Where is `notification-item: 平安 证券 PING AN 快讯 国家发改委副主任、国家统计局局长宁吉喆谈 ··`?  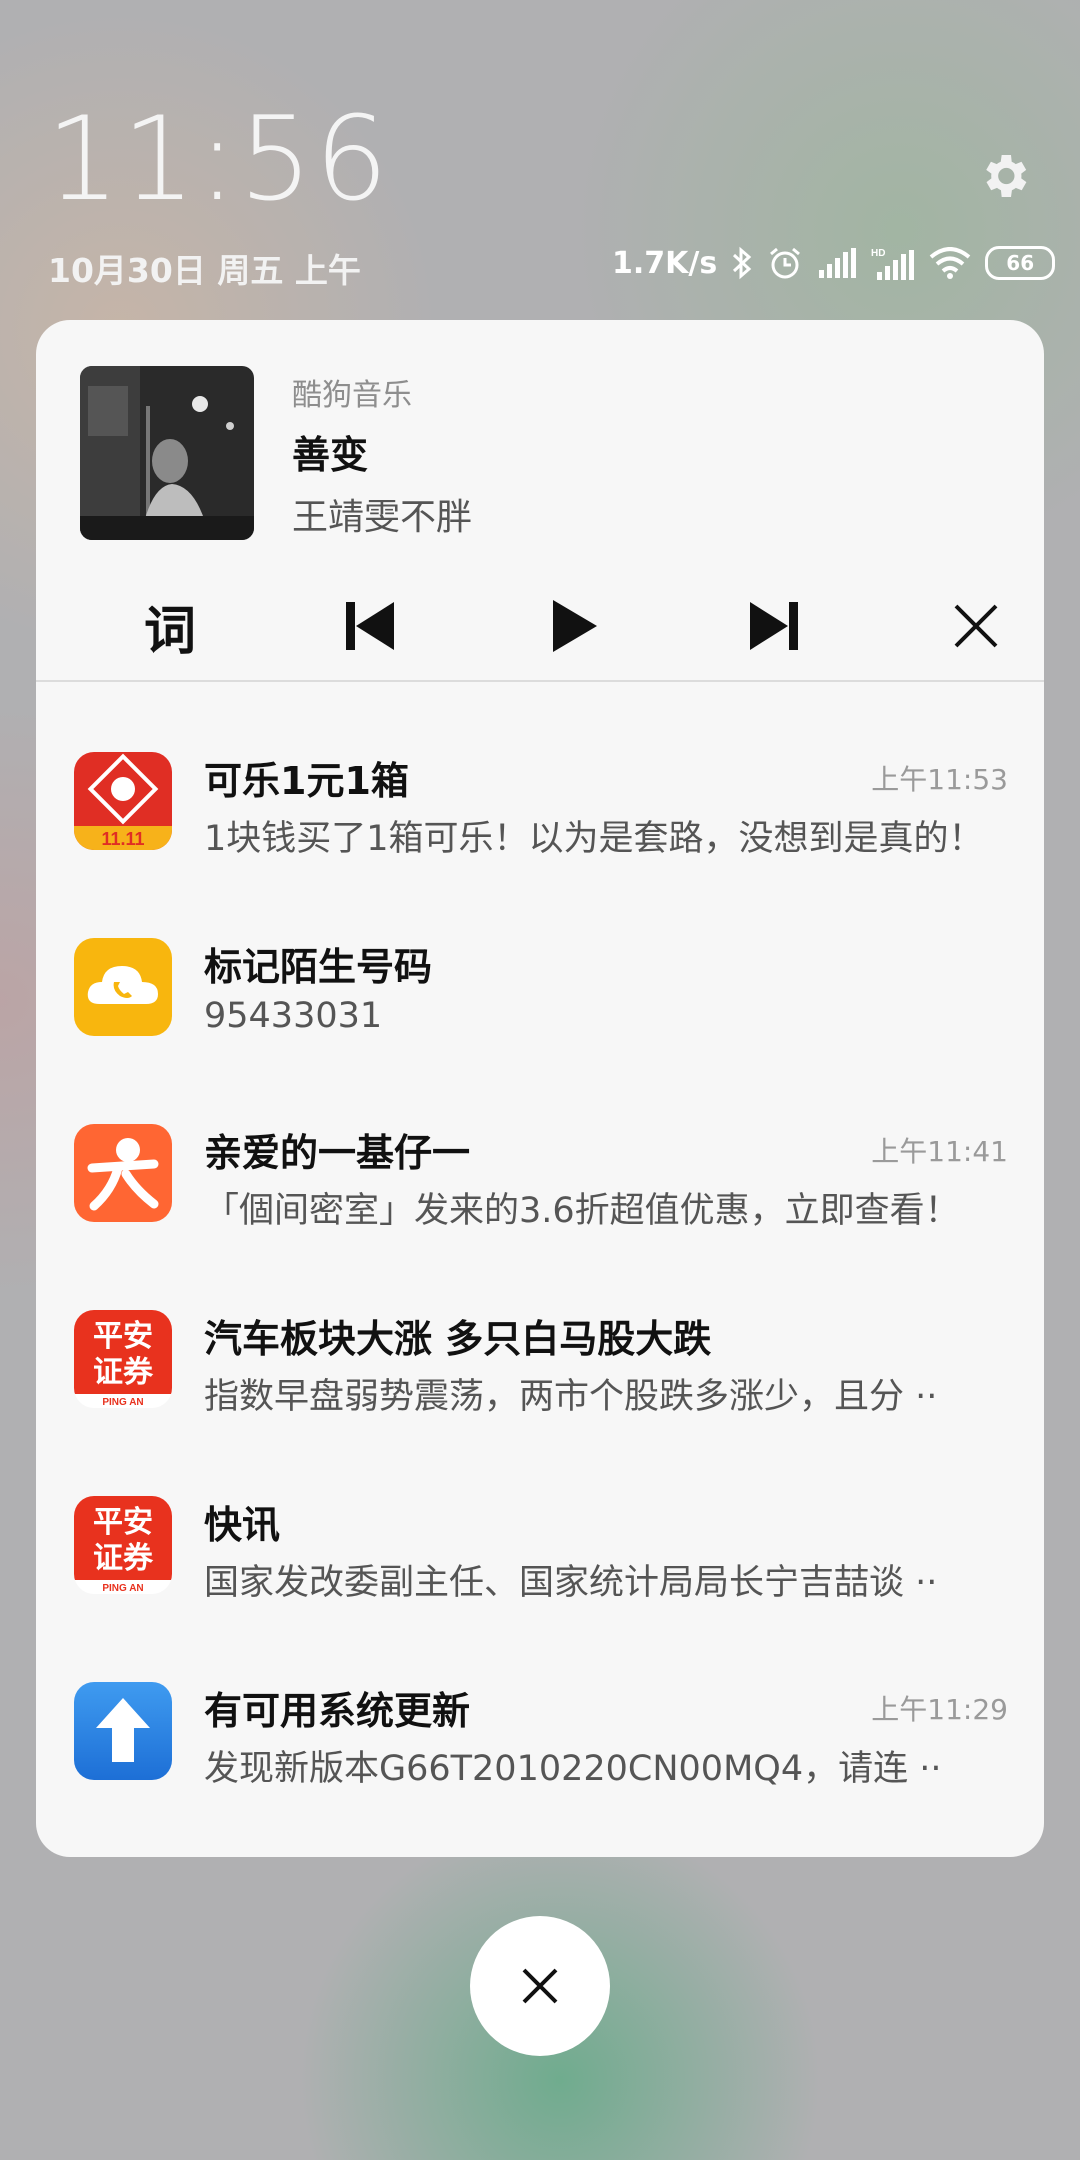
notification-item: 平安 证券 PING AN 快讯 国家发改委副主任、国家统计局局长宁吉喆谈 ·· is located at coordinates (540, 1559).